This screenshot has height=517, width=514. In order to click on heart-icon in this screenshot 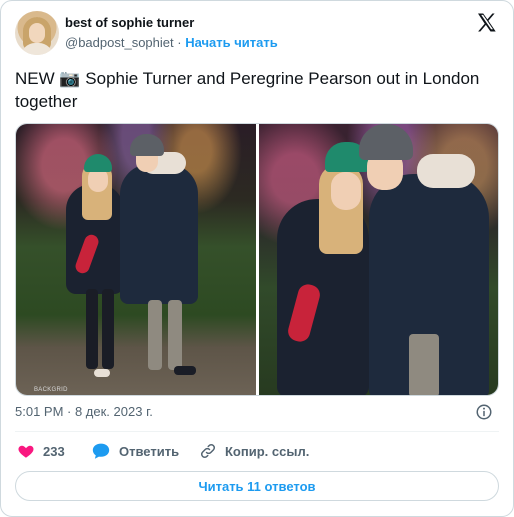, I will do `click(26, 451)`.